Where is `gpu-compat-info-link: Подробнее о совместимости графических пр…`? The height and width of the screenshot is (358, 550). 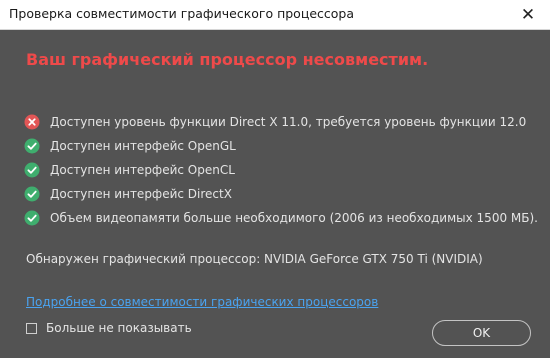
gpu-compat-info-link: Подробнее о совместимости графических пр… is located at coordinates (202, 302).